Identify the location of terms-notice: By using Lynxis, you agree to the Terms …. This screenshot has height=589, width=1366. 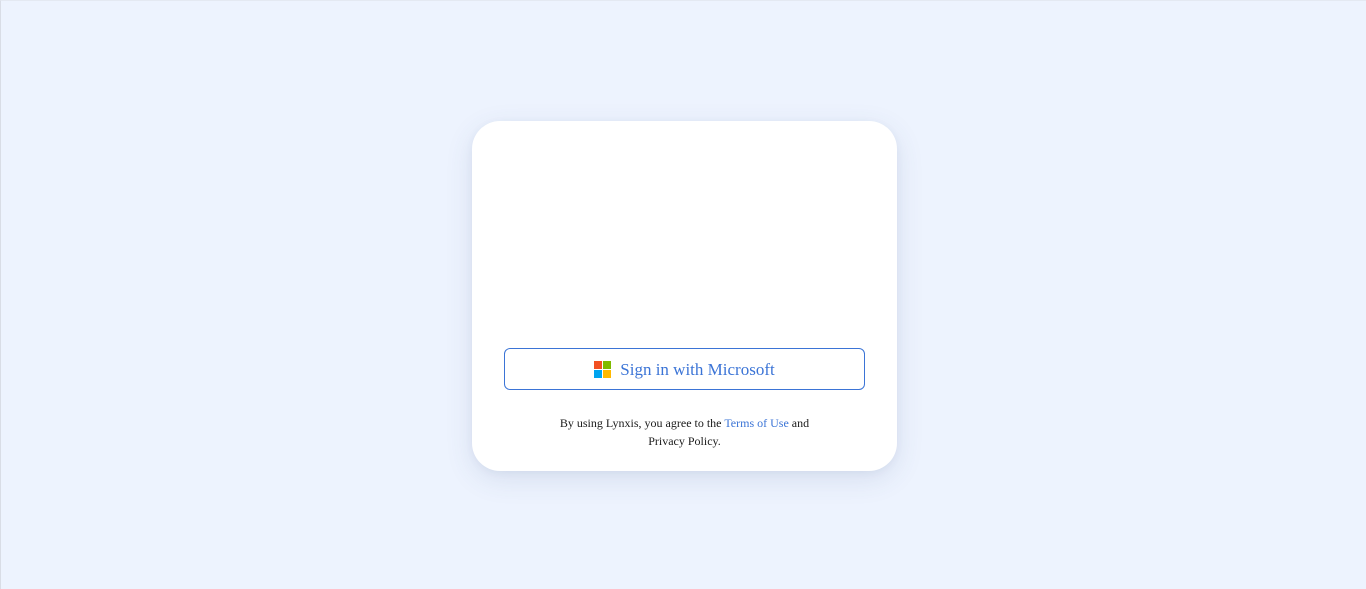
(684, 432).